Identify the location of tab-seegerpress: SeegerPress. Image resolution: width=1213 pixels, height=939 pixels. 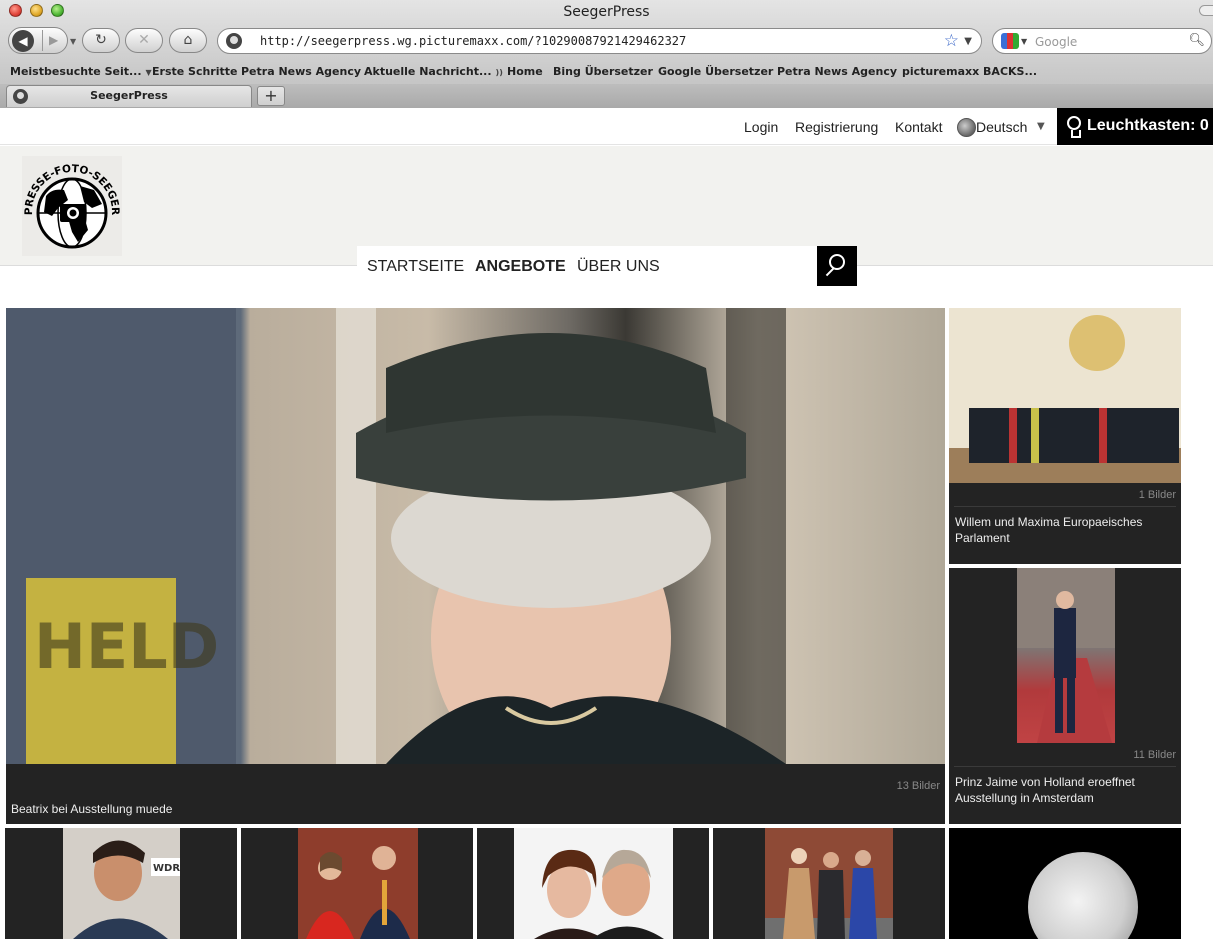
(129, 96).